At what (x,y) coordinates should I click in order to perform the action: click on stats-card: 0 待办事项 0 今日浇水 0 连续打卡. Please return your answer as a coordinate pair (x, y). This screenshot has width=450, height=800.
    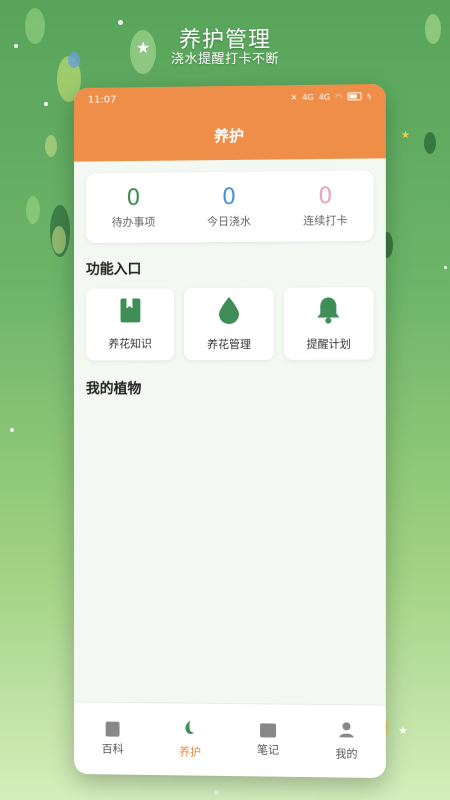
    Looking at the image, I should click on (229, 207).